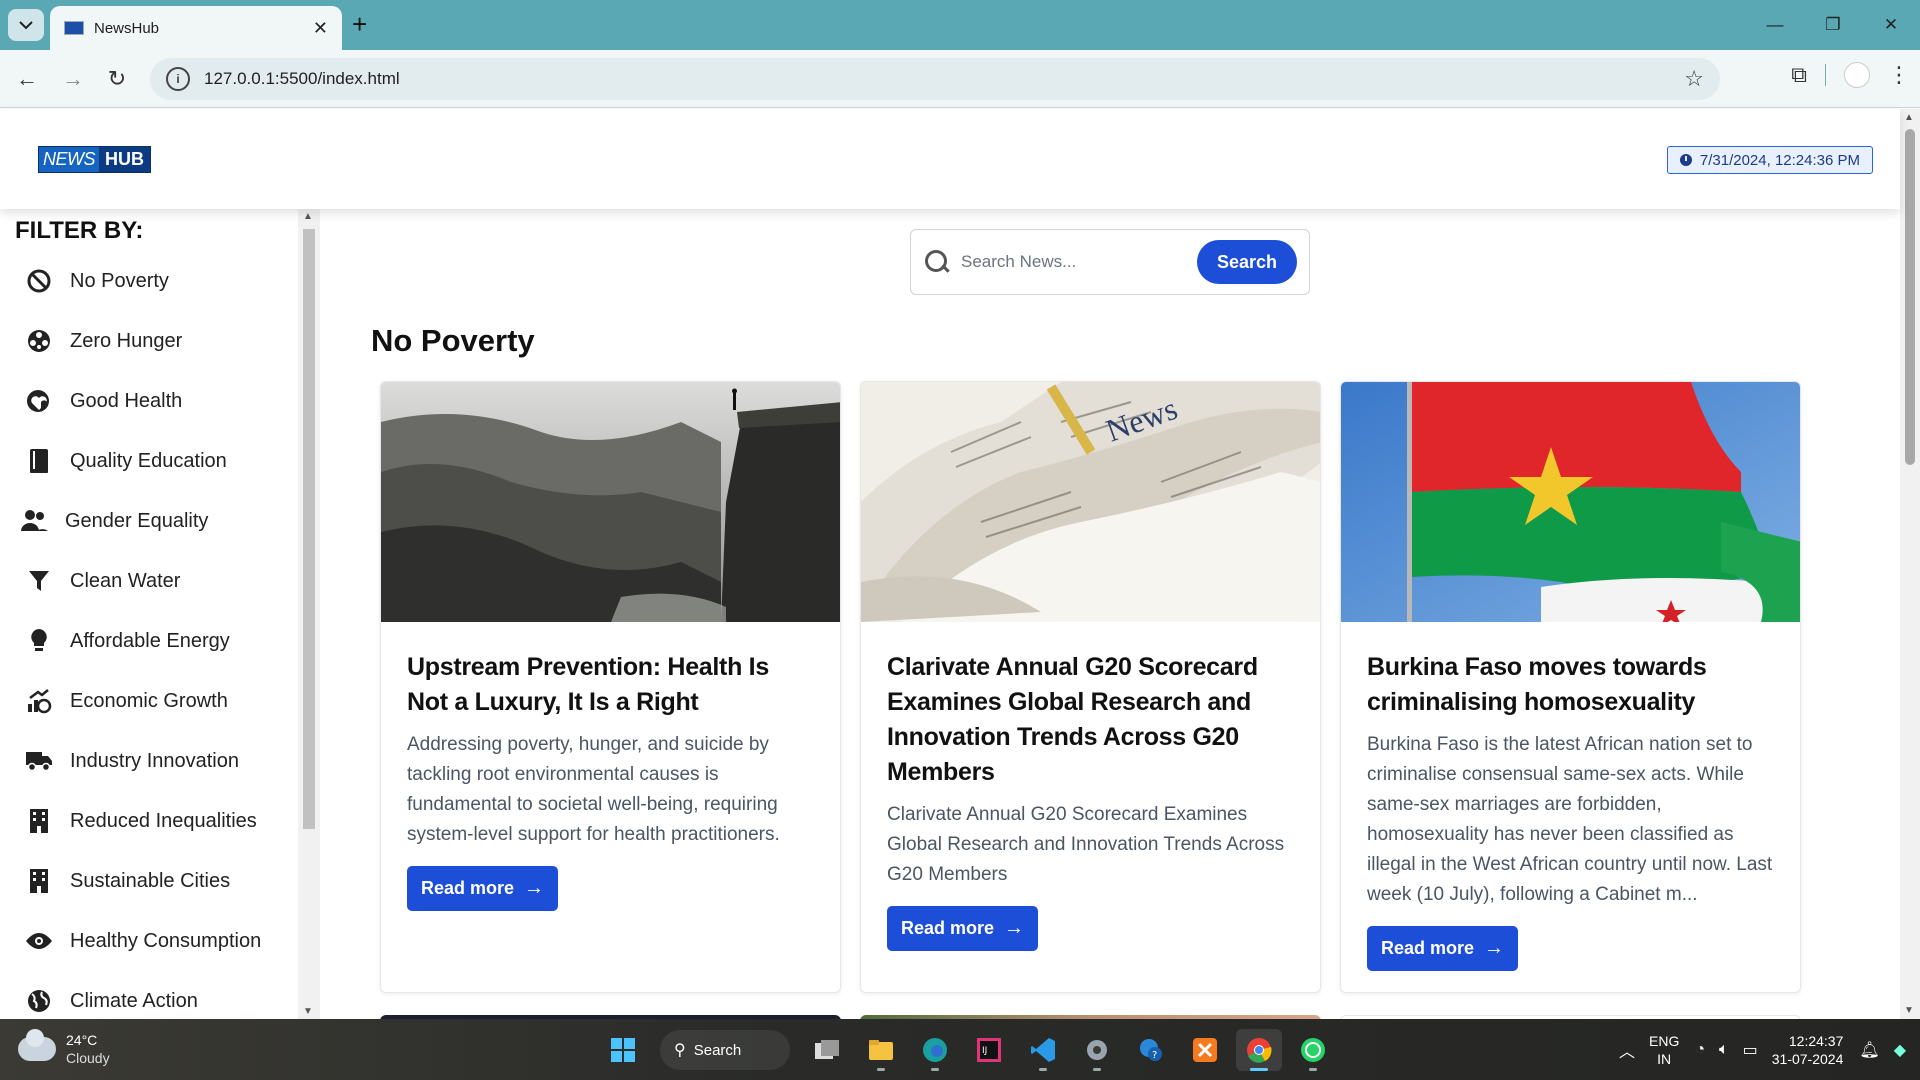  What do you see at coordinates (1090, 502) in the screenshot?
I see `card-image-newspapers: News` at bounding box center [1090, 502].